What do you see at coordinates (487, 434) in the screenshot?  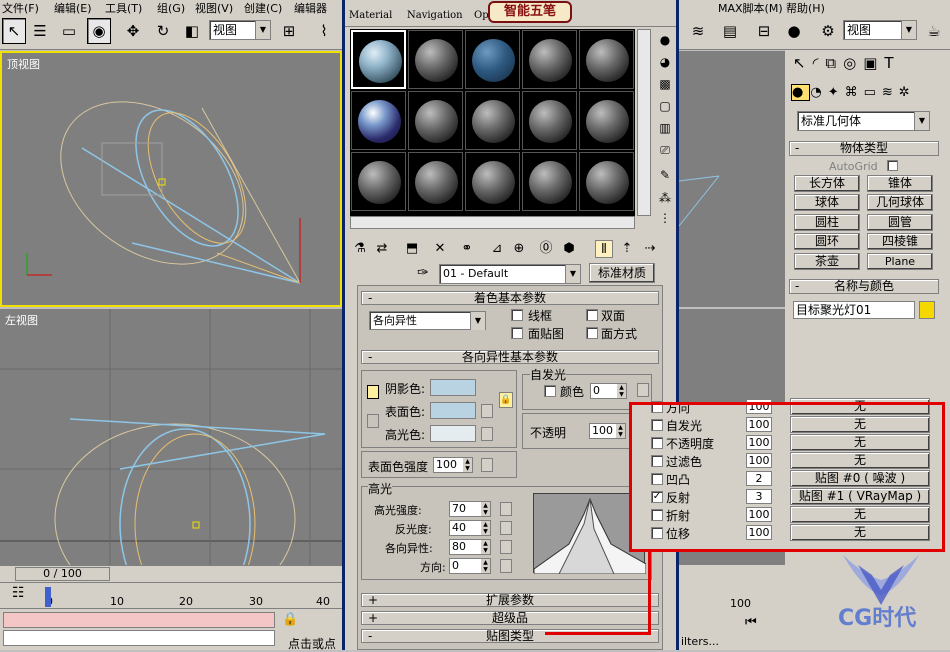 I see `specular-map-button` at bounding box center [487, 434].